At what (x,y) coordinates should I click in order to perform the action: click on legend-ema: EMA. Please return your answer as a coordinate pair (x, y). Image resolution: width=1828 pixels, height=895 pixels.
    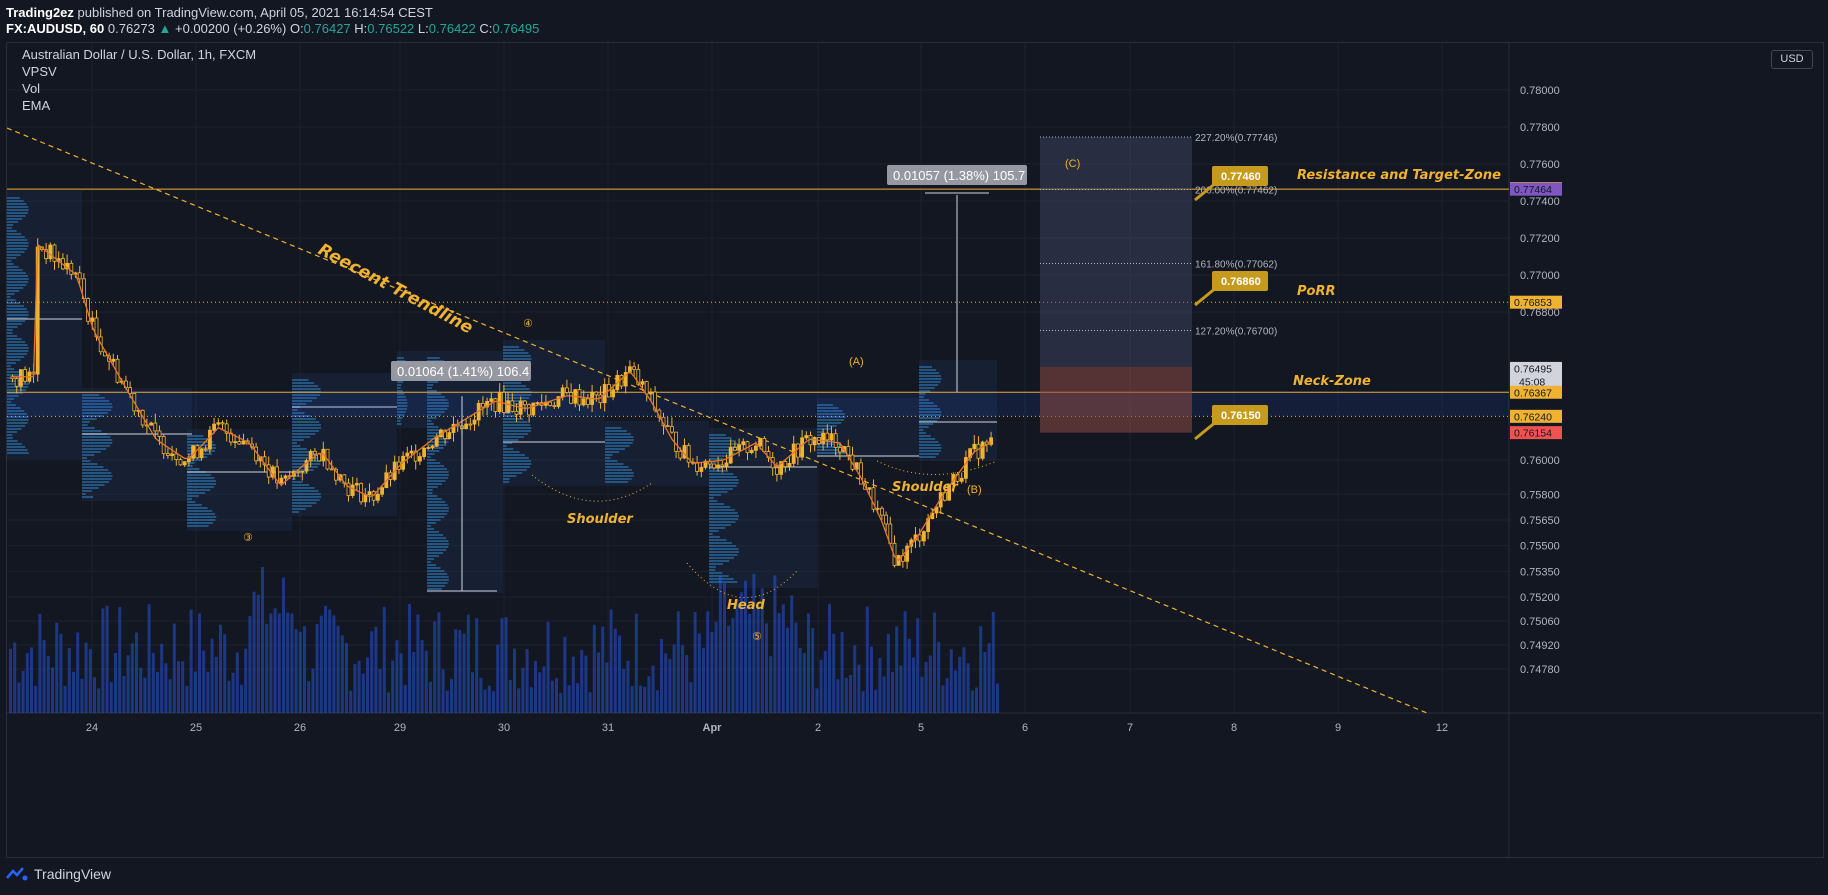
    Looking at the image, I should click on (36, 105).